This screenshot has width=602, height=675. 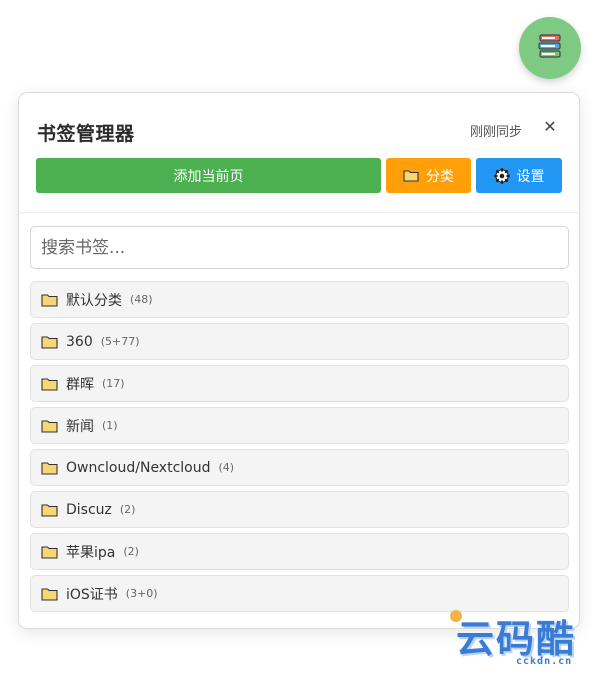 I want to click on panel-title: 书签管理器, so click(x=86, y=134).